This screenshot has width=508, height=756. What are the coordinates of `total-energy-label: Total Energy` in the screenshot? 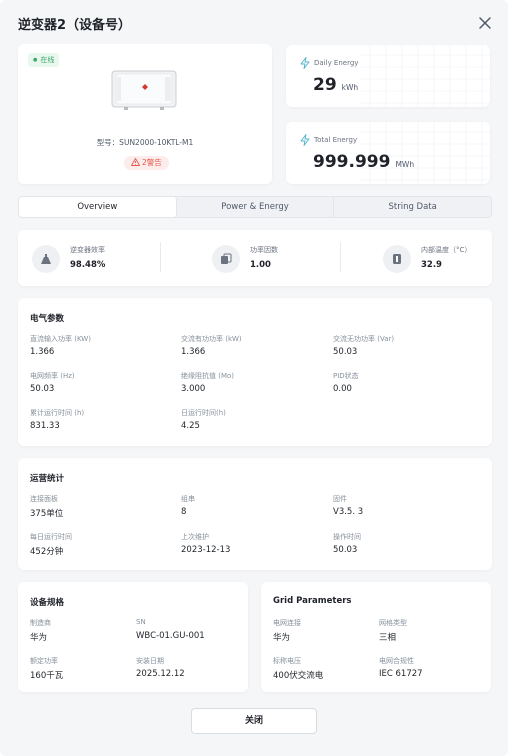 It's located at (336, 140).